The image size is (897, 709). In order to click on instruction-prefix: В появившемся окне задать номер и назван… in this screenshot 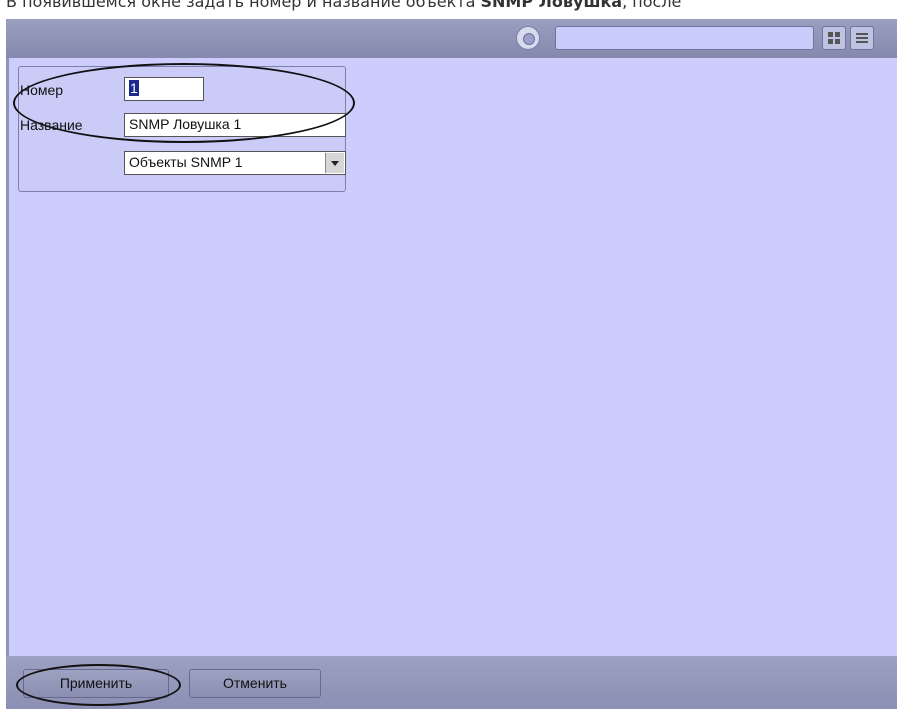, I will do `click(243, 5)`.